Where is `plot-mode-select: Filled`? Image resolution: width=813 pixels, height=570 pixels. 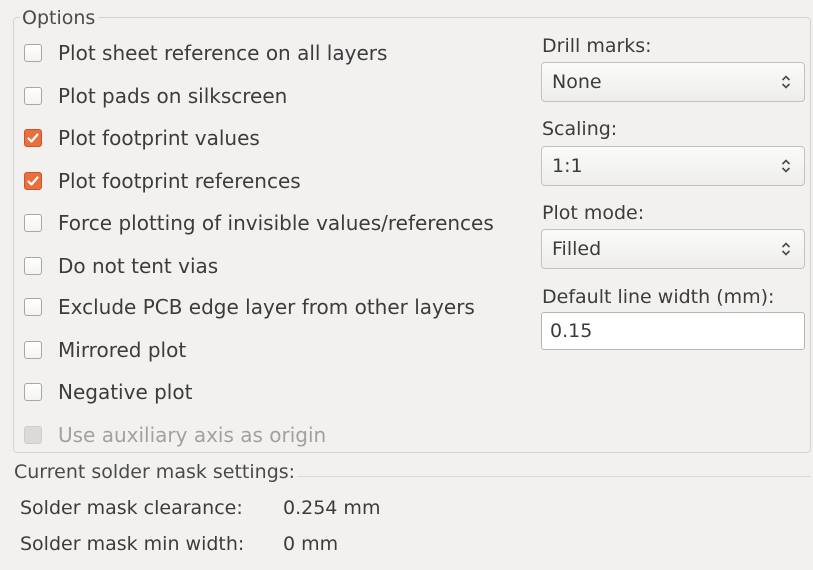
plot-mode-select: Filled is located at coordinates (673, 249).